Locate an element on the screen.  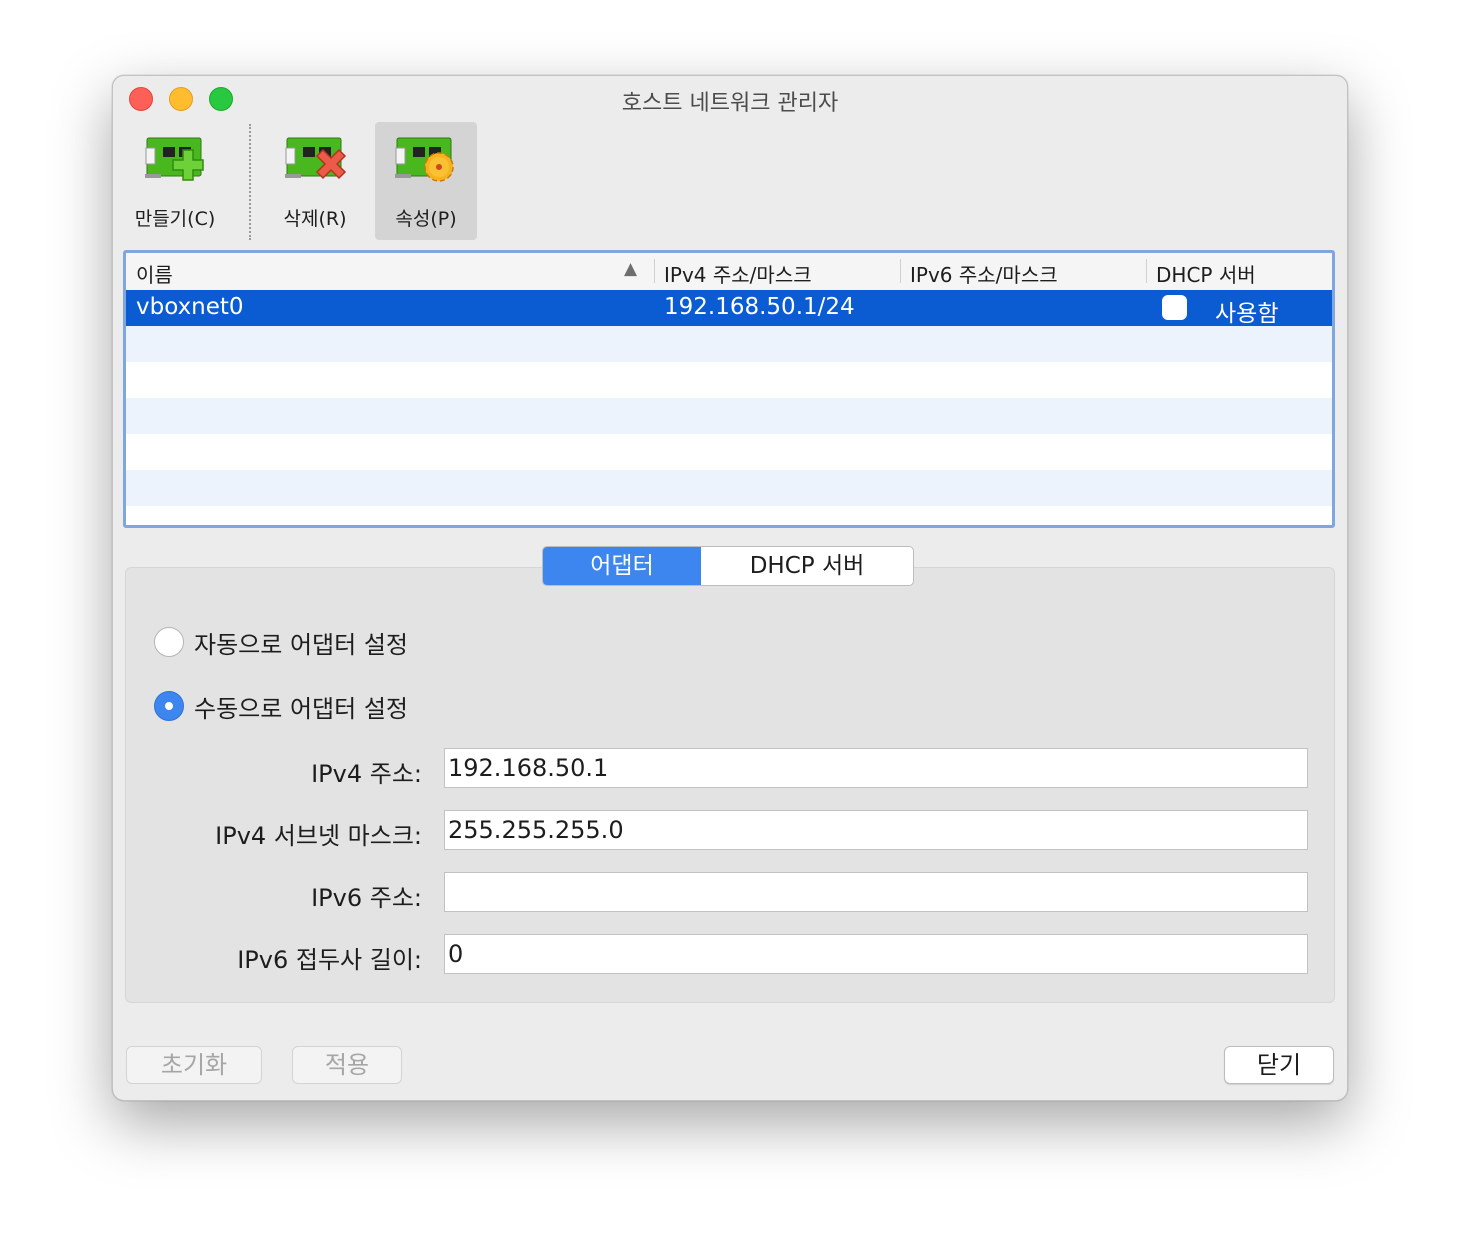
properties-label: 속성(P) is located at coordinates (426, 219).